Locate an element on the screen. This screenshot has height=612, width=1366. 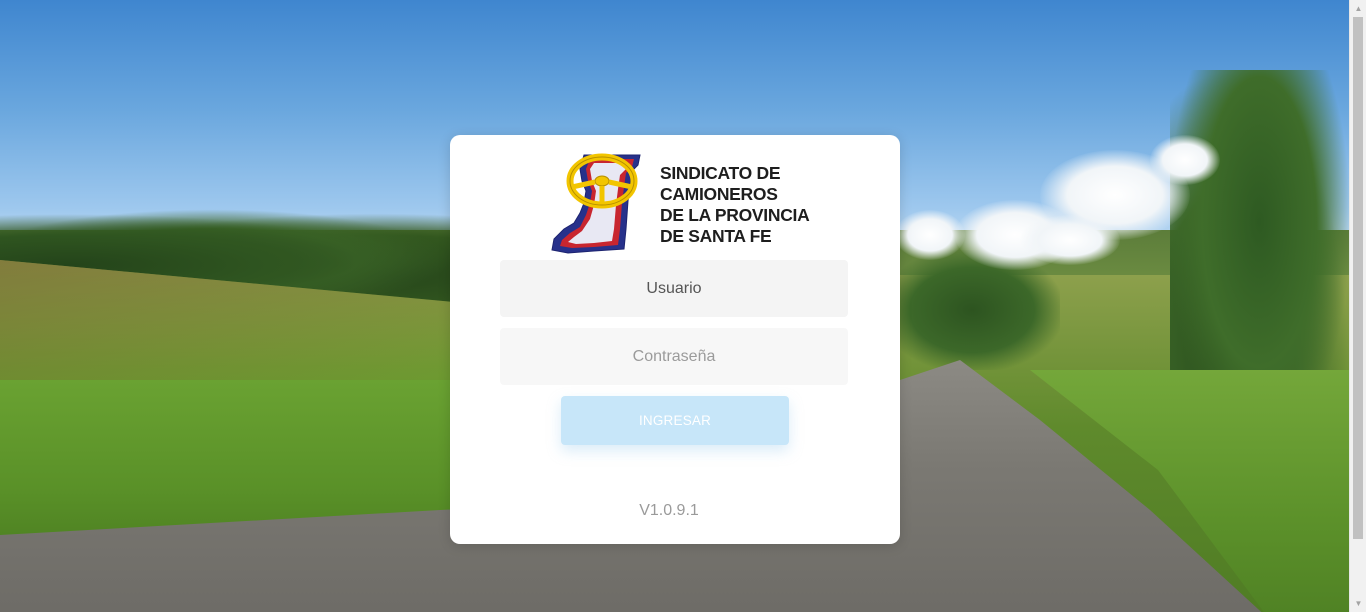
background-bushes is located at coordinates (980, 310).